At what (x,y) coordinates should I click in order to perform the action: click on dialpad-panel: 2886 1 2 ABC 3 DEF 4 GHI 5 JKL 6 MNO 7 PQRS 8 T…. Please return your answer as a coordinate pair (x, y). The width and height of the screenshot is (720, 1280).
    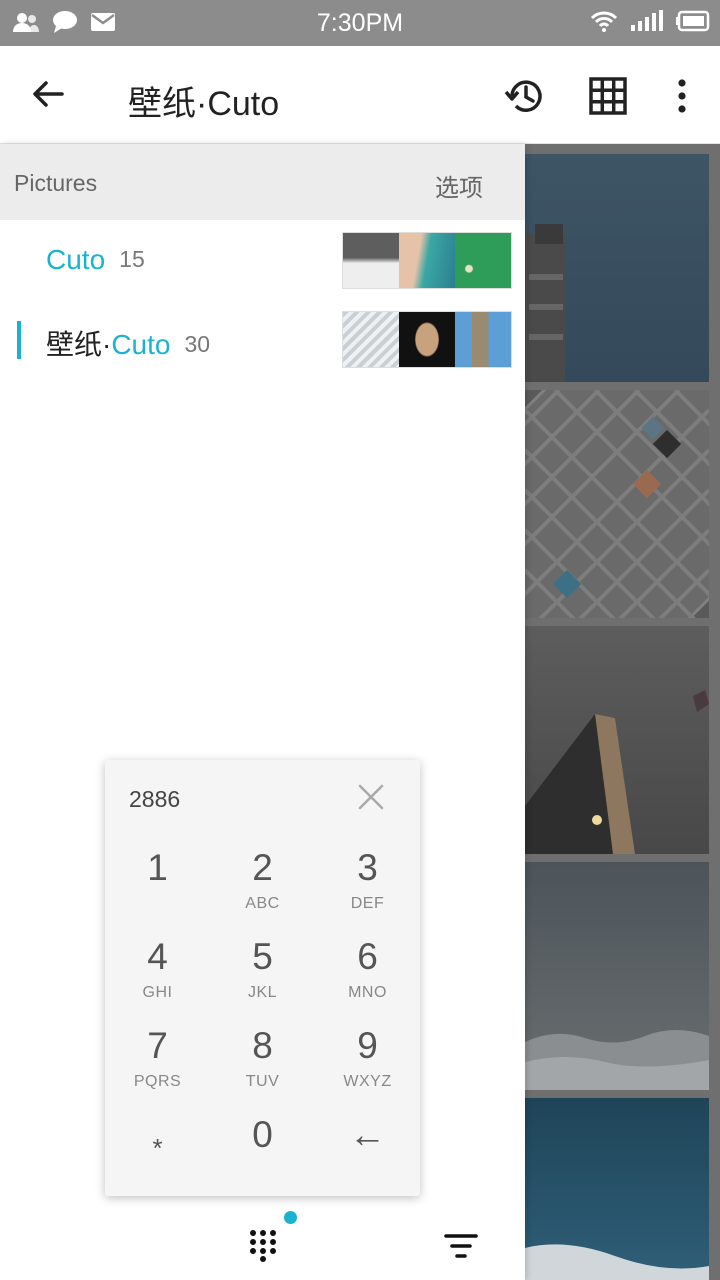
    Looking at the image, I should click on (262, 978).